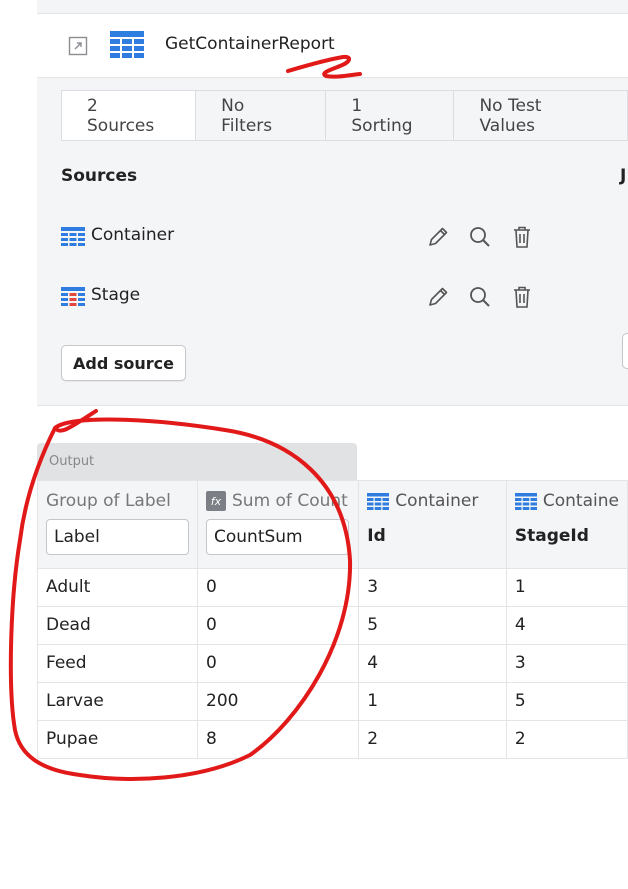  I want to click on table-row: Larvae 200 1 5, so click(332, 701).